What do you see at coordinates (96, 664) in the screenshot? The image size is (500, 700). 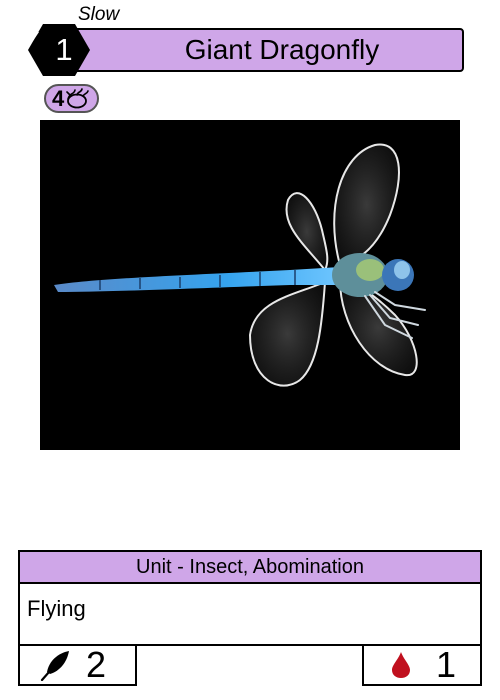 I see `power-value: 2` at bounding box center [96, 664].